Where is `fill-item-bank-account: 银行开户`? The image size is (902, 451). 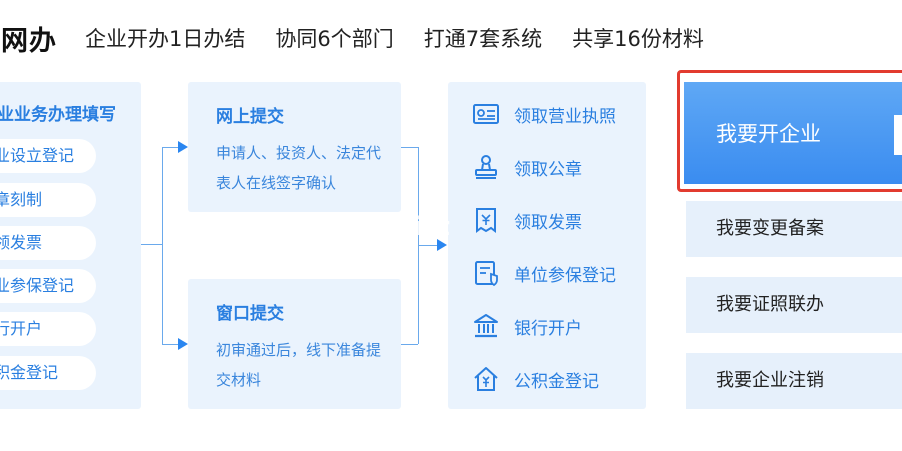
fill-item-bank-account: 银行开户 is located at coordinates (48, 329).